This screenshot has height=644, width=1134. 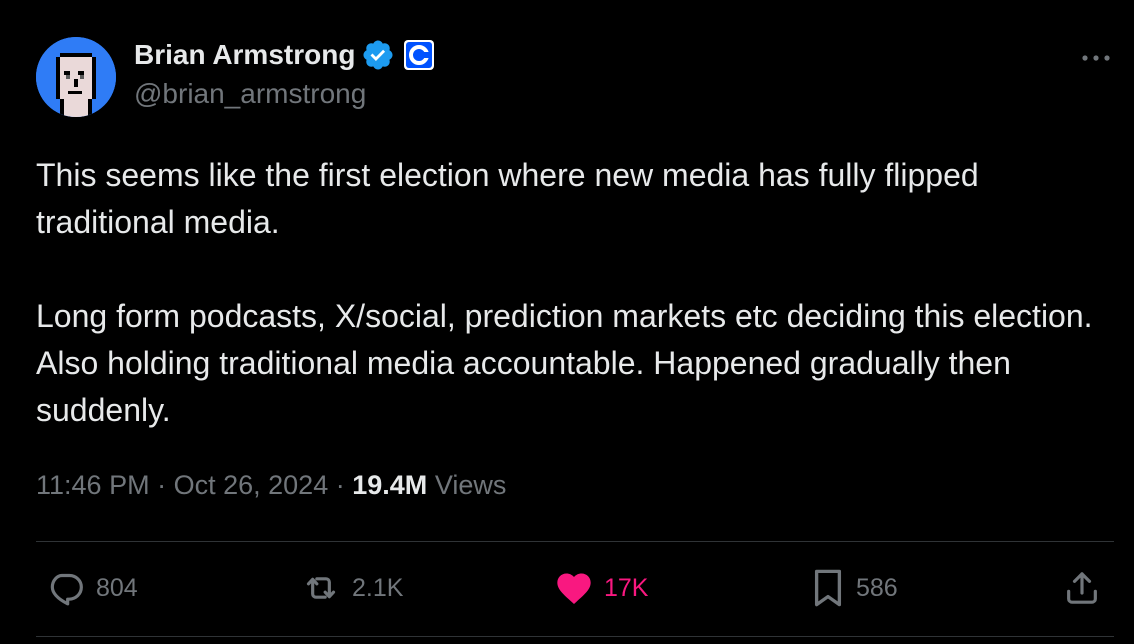 I want to click on share-upload-icon, so click(x=1082, y=588).